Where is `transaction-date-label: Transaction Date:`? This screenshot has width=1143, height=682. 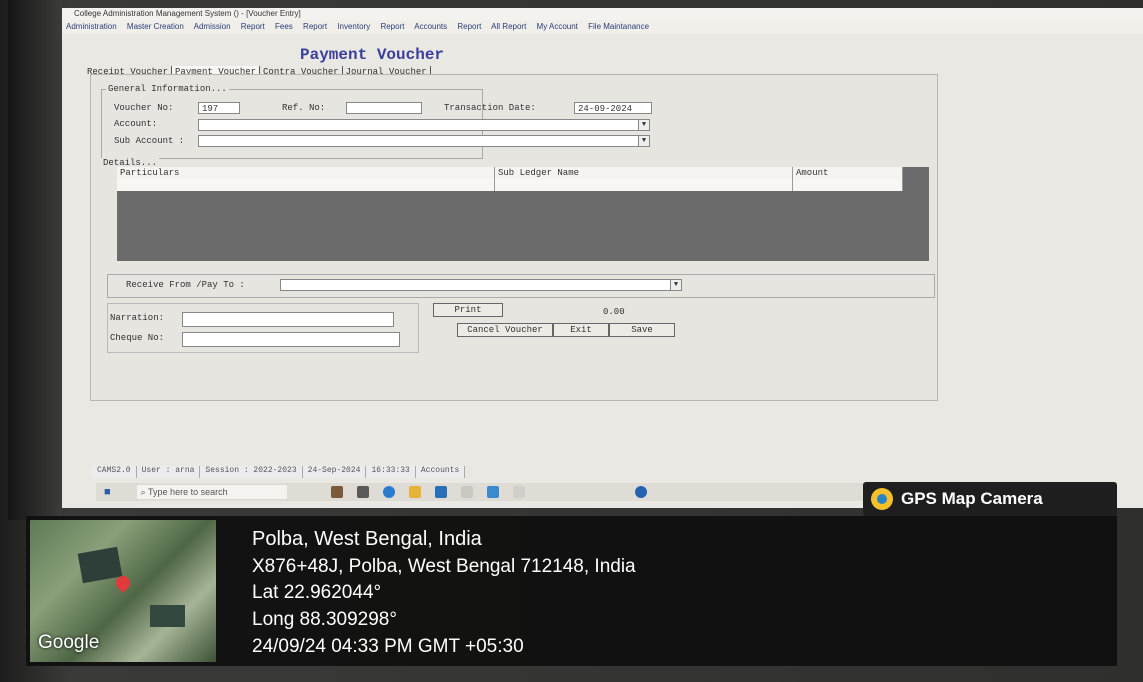
transaction-date-label: Transaction Date: is located at coordinates (490, 108).